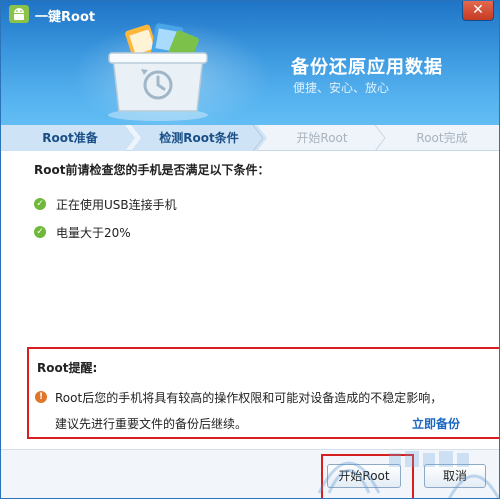  Describe the element at coordinates (436, 423) in the screenshot. I see `backup-now-link: 立即备份` at that location.